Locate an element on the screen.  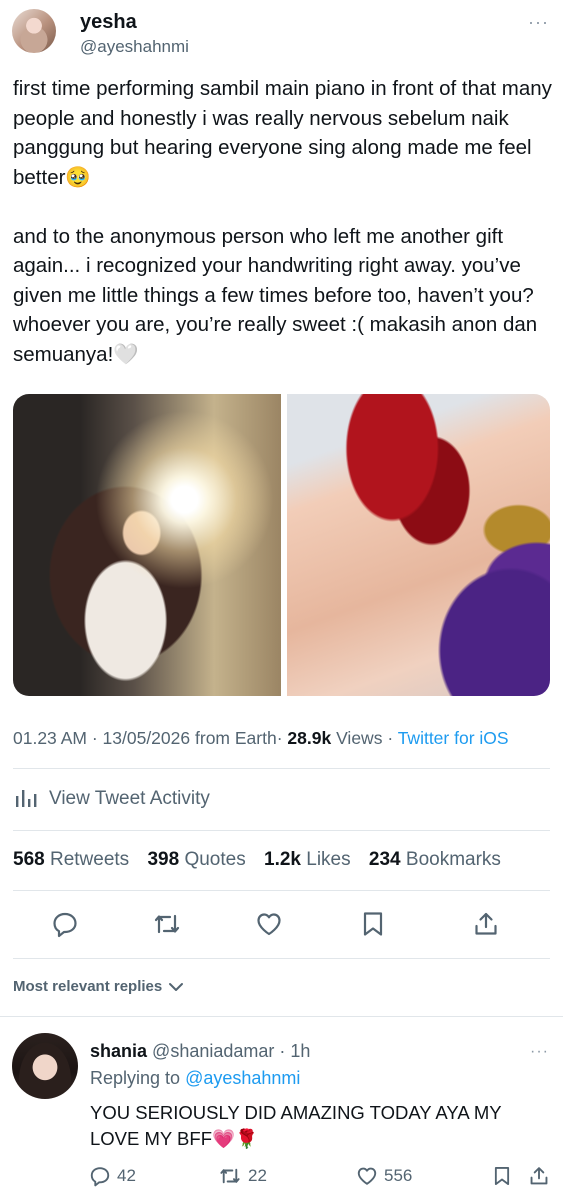
author-avatar is located at coordinates (34, 31).